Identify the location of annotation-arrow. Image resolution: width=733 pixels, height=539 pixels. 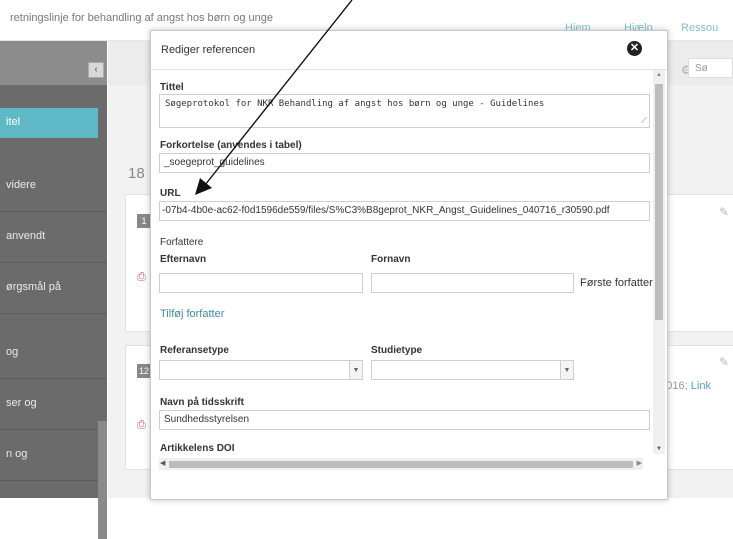
(274, 97).